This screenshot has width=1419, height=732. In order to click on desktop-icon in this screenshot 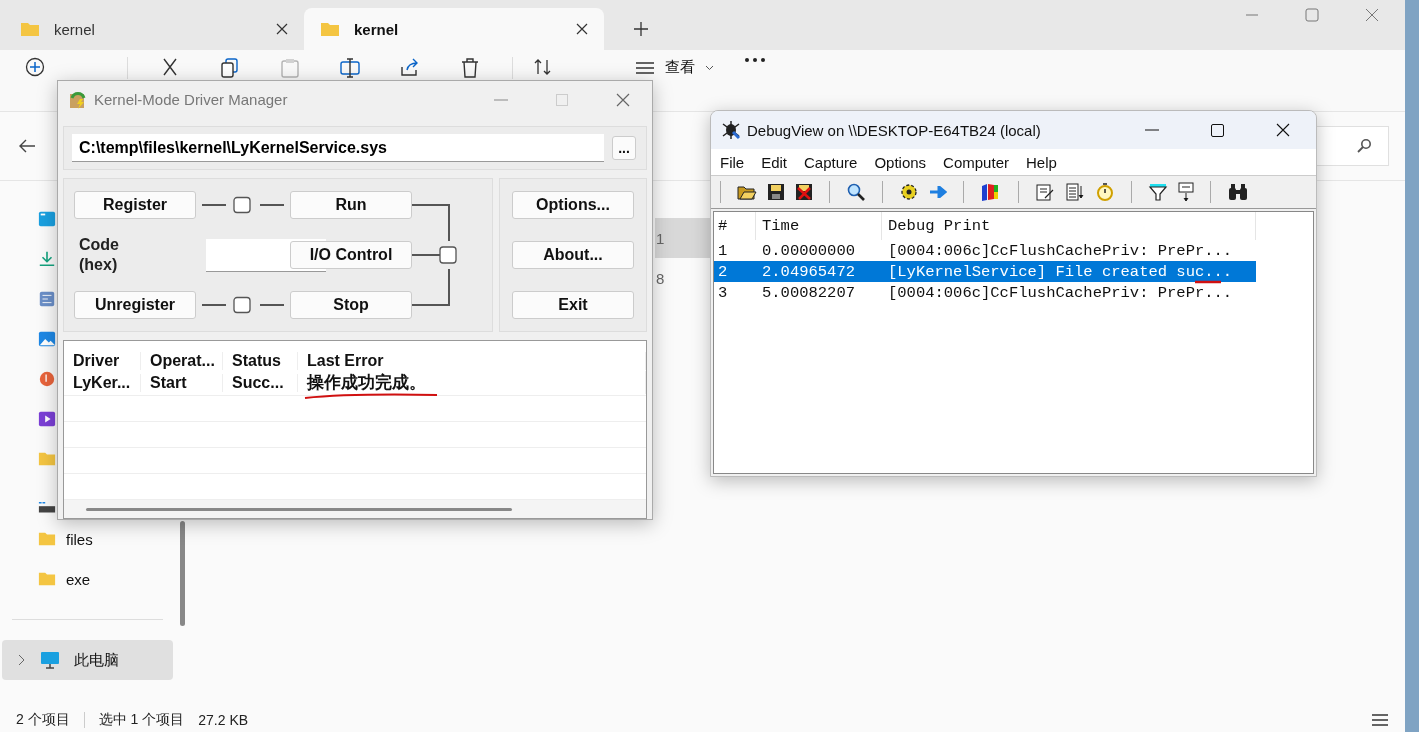, I will do `click(47, 219)`.